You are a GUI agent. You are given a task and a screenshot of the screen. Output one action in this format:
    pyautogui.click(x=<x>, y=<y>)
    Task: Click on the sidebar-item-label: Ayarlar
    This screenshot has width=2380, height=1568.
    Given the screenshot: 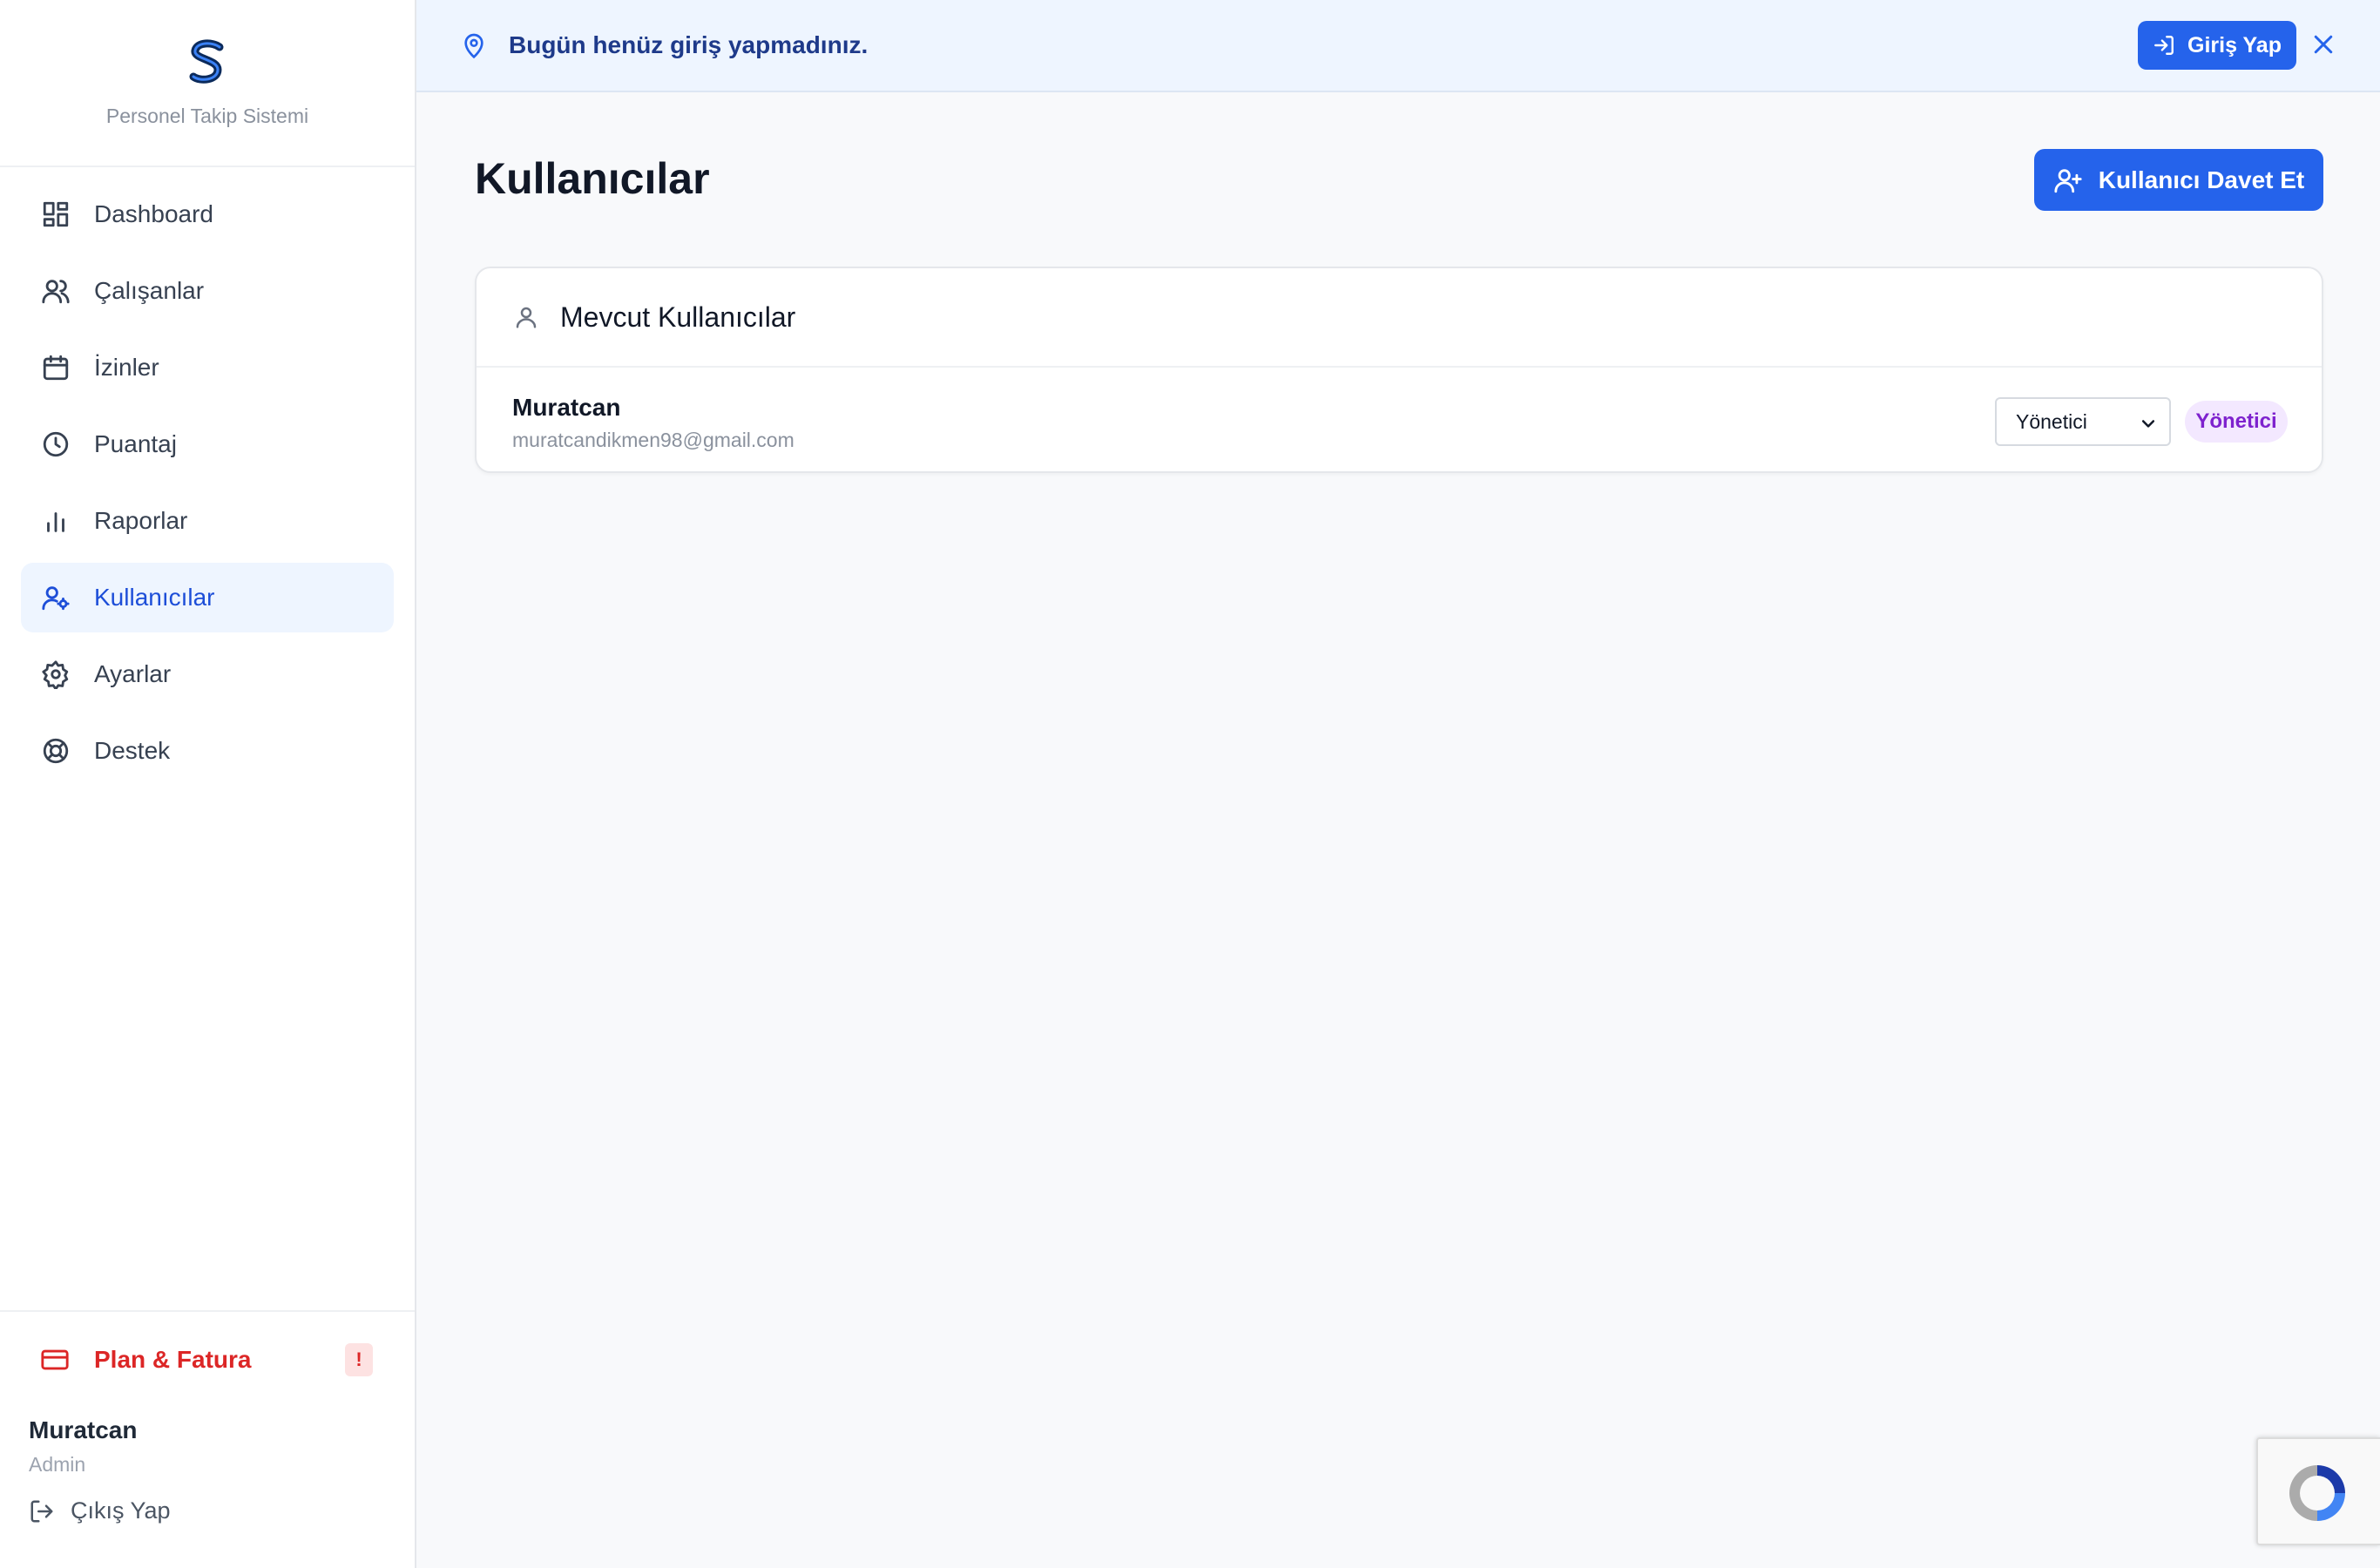 What is the action you would take?
    pyautogui.click(x=133, y=673)
    